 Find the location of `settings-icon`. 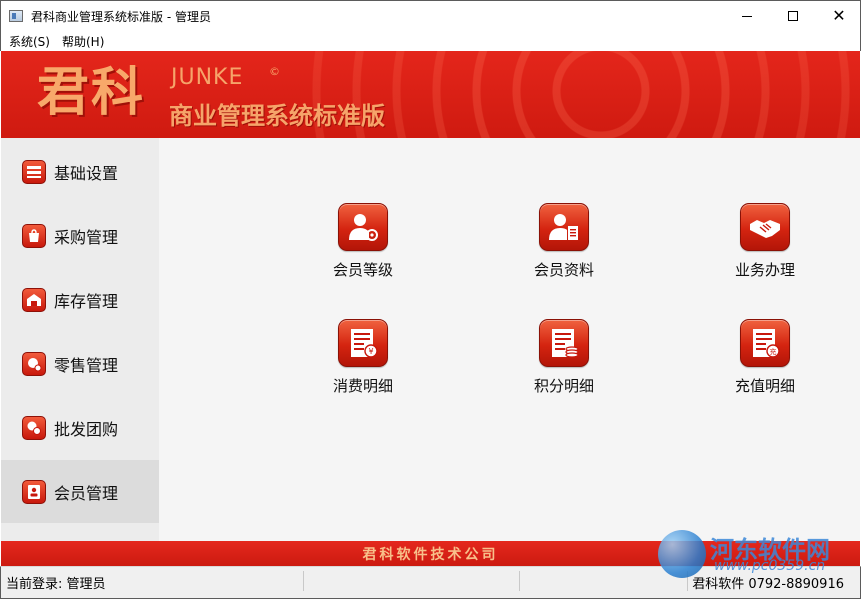

settings-icon is located at coordinates (34, 171).